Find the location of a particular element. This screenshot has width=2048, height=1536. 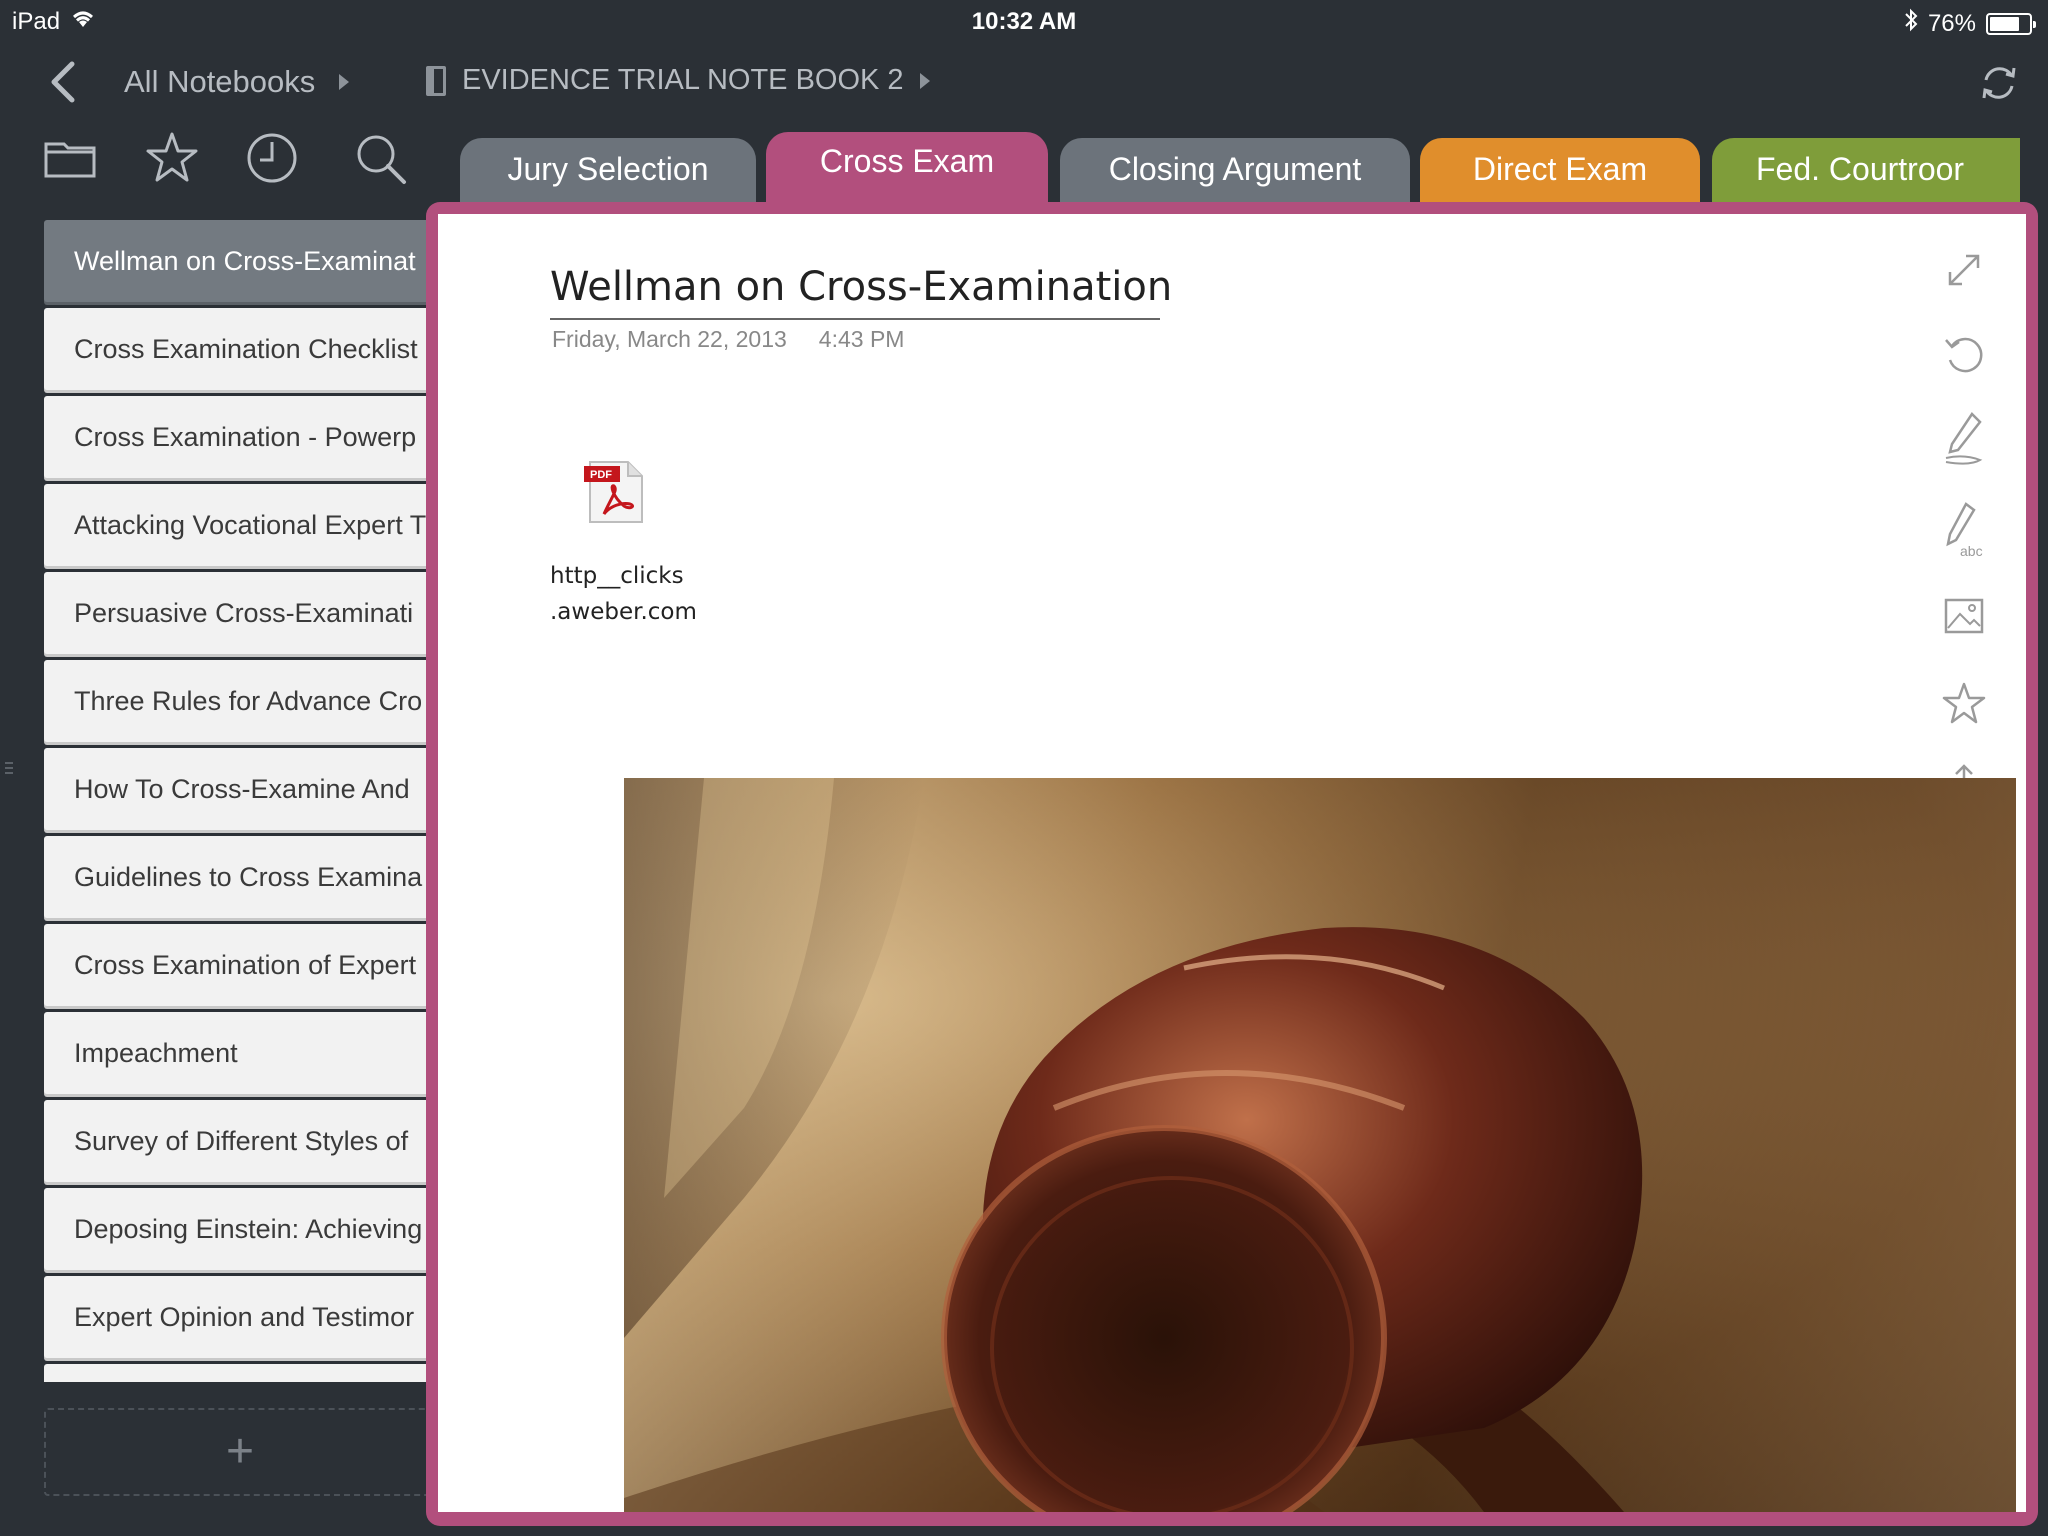

note-timestamp: Friday, March 22, 2013 4:43 PM is located at coordinates (728, 339).